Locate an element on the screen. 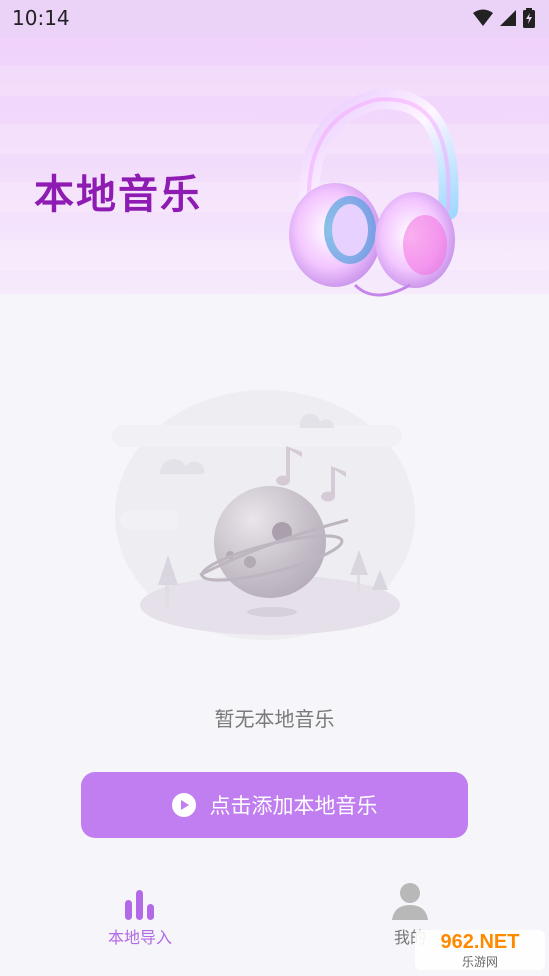  user-icon is located at coordinates (410, 901).